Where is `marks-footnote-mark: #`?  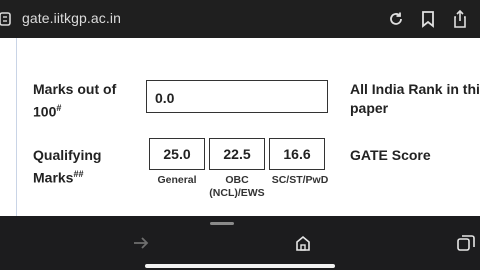
marks-footnote-mark: # is located at coordinates (59, 108).